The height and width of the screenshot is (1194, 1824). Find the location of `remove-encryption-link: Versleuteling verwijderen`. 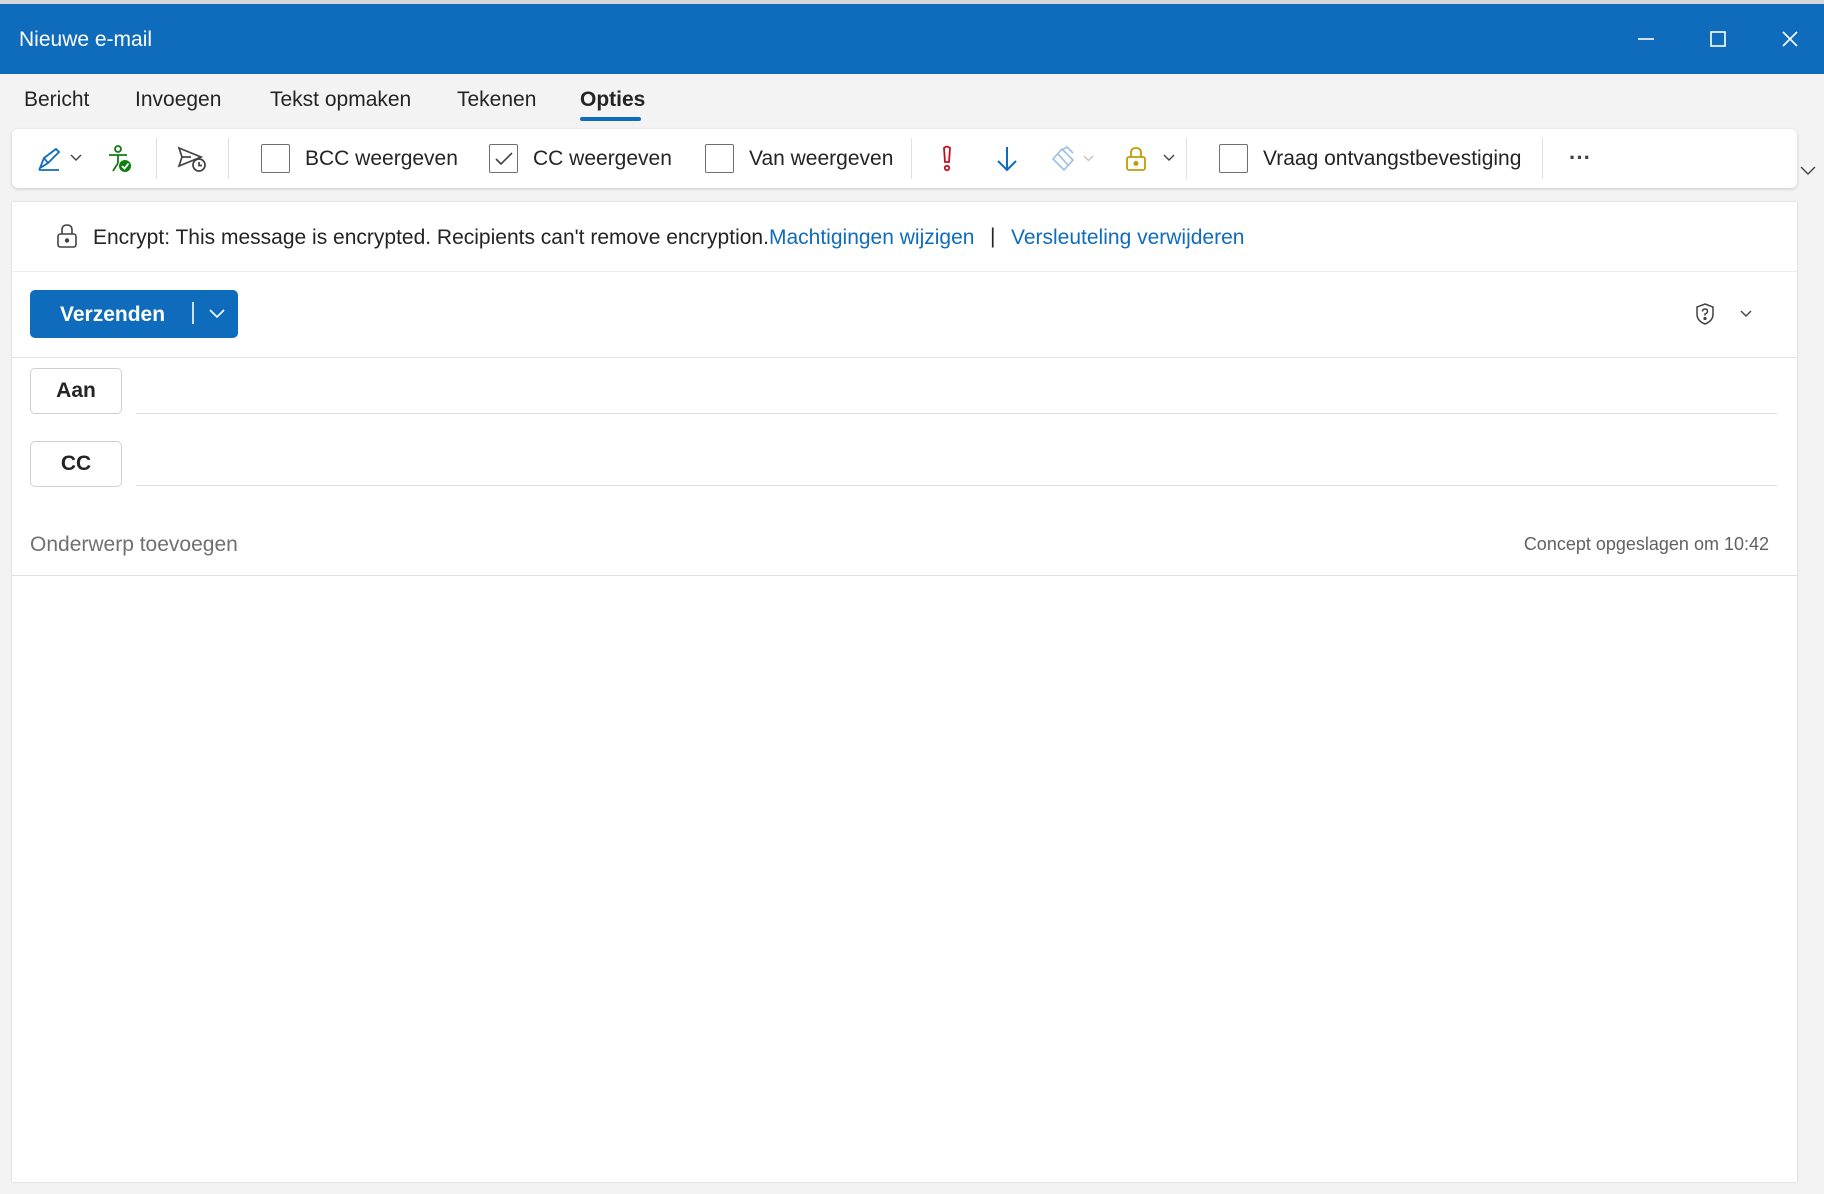

remove-encryption-link: Versleuteling verwijderen is located at coordinates (1127, 238).